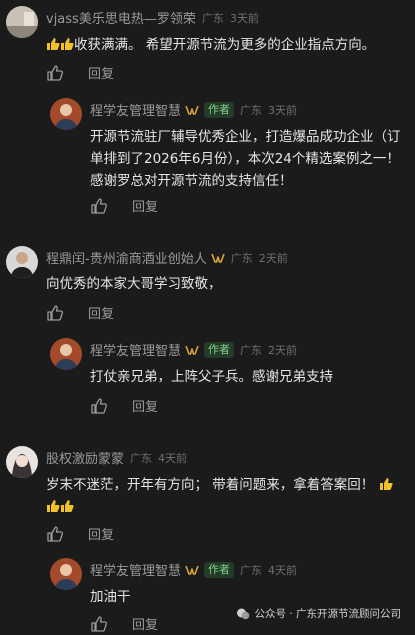 The height and width of the screenshot is (635, 415). I want to click on reply-text: 打仗亲兄弟，上阵父子兵。感谢兄弟支持, so click(211, 377).